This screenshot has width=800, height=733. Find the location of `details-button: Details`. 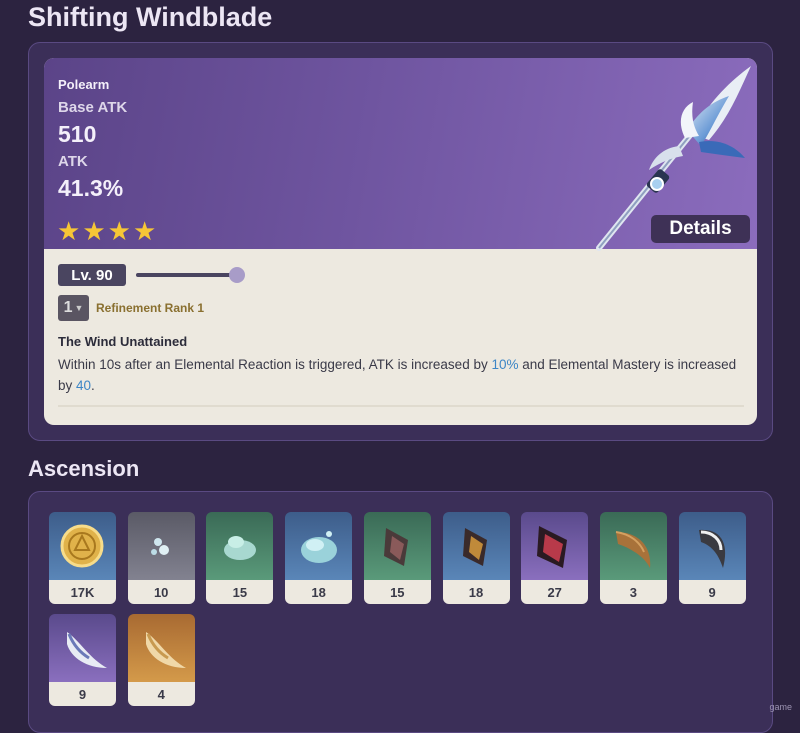

details-button: Details is located at coordinates (700, 229).